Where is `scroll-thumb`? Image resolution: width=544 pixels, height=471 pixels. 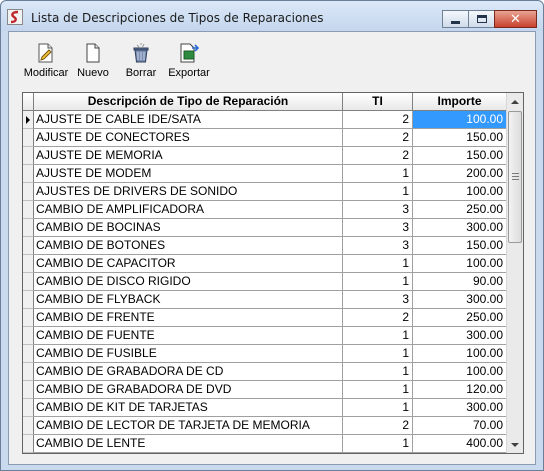 scroll-thumb is located at coordinates (515, 177).